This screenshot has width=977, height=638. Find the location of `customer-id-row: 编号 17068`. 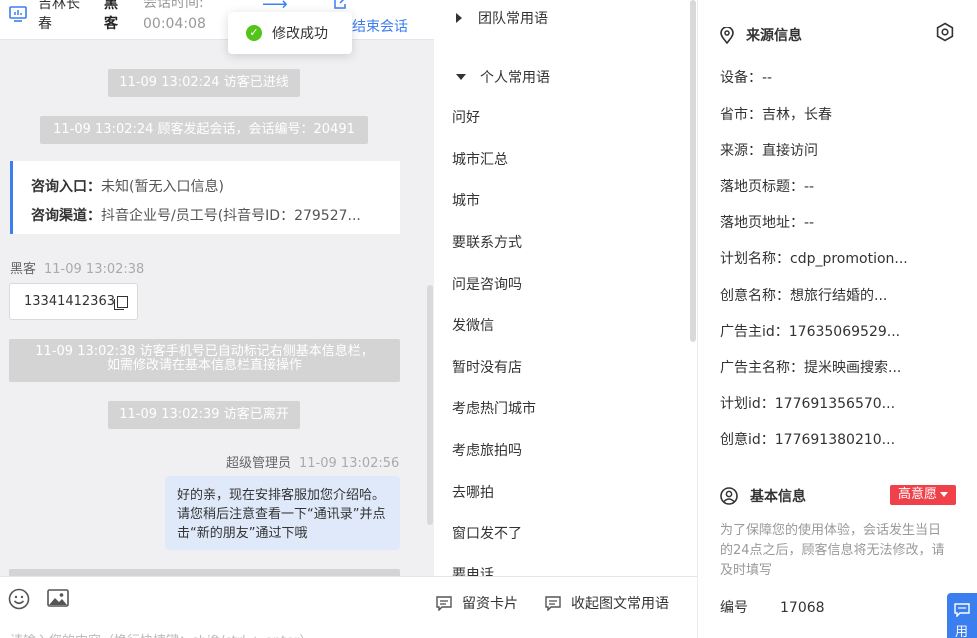

customer-id-row: 编号 17068 is located at coordinates (772, 607).